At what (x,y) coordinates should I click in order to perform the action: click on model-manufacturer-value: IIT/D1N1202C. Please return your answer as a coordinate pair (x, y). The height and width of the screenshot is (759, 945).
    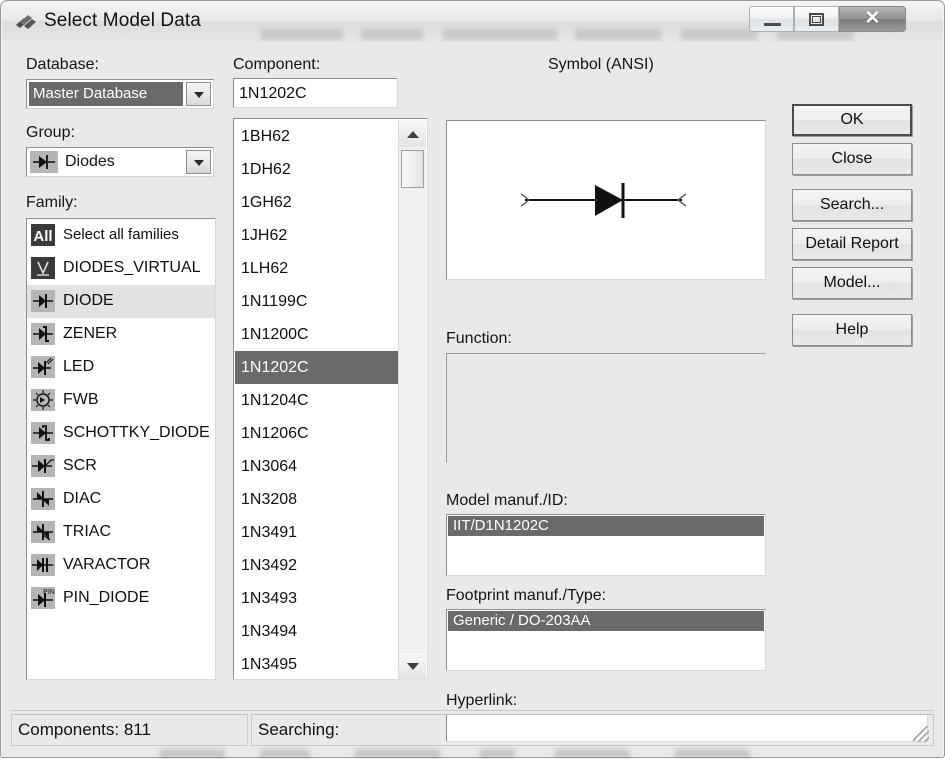
    Looking at the image, I should click on (606, 526).